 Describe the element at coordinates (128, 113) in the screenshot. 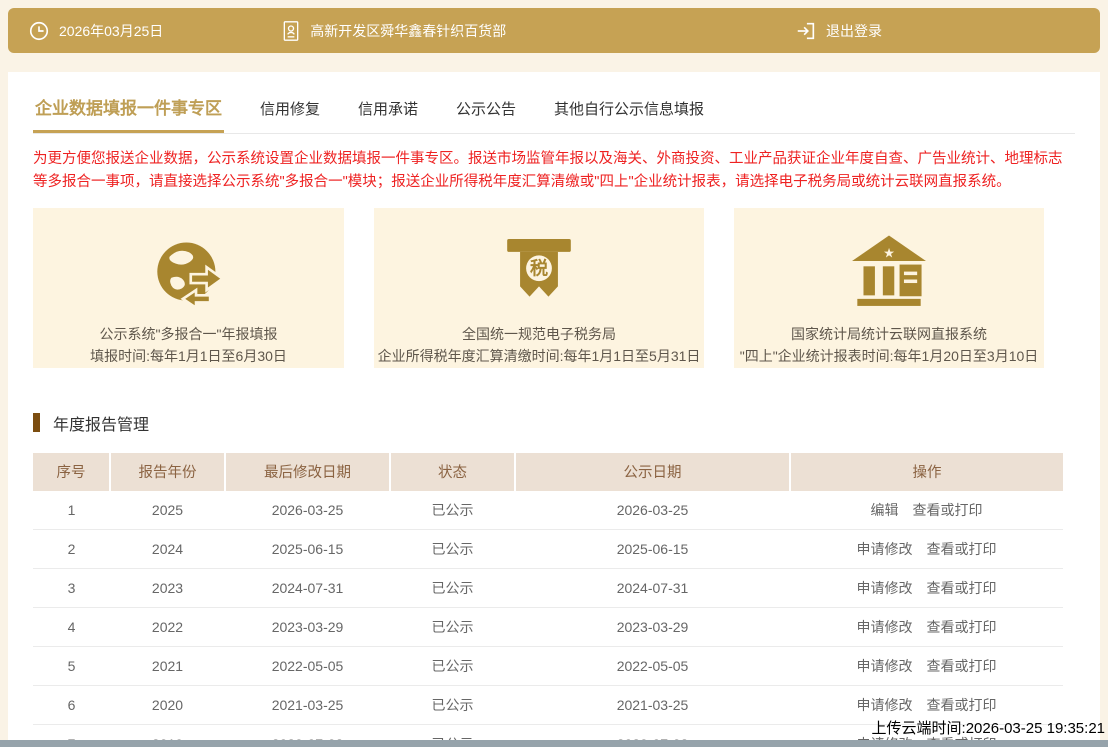

I see `tab-0: 企业数据填报一件事专区` at that location.